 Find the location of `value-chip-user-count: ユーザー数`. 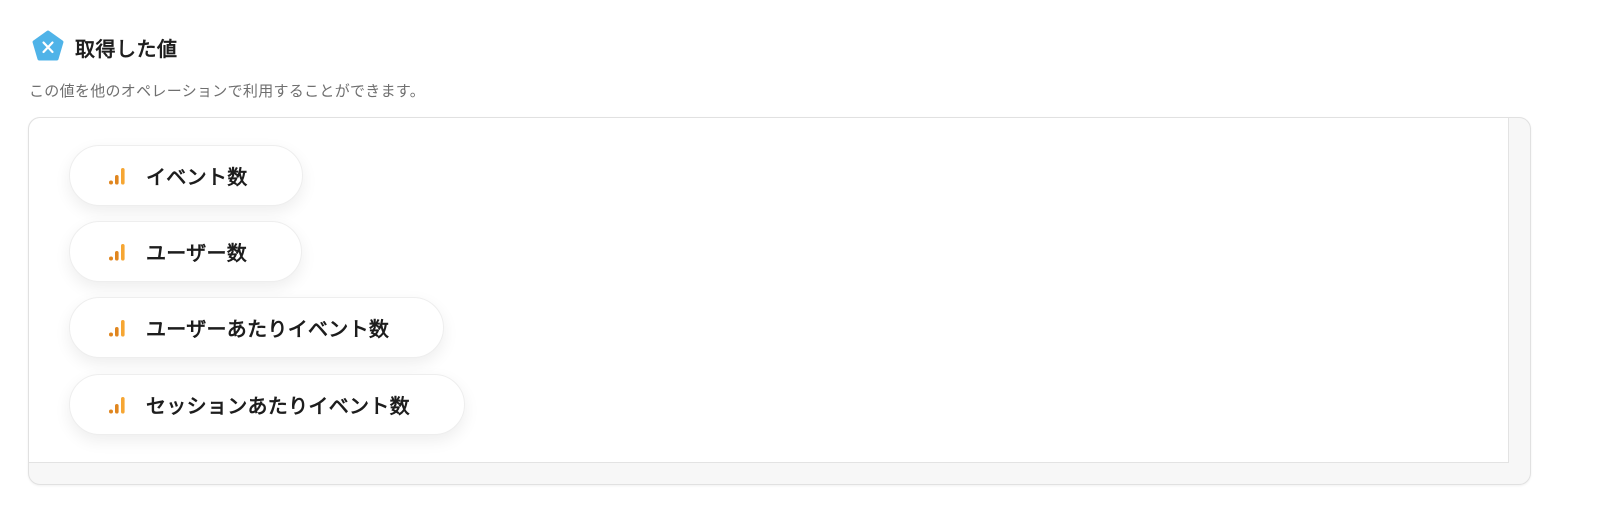

value-chip-user-count: ユーザー数 is located at coordinates (186, 251).